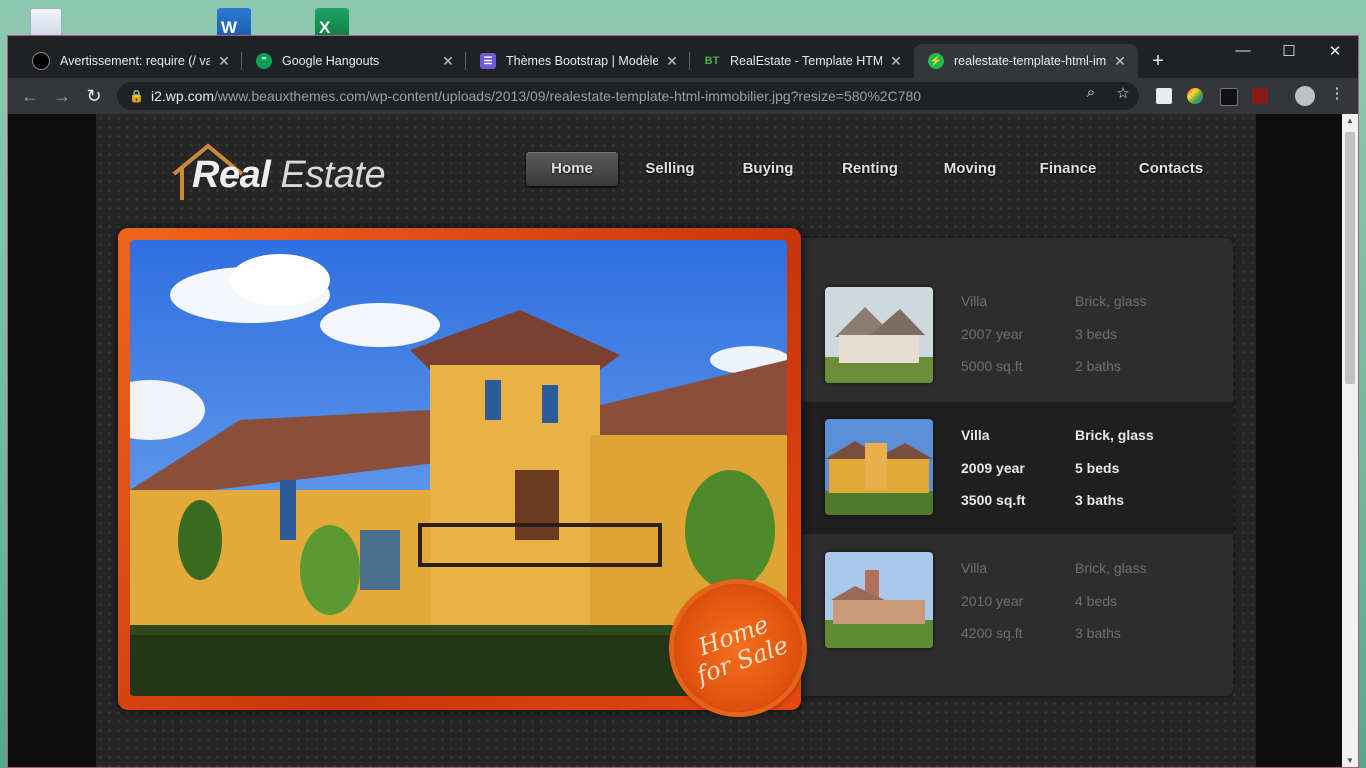 The image size is (1366, 768). Describe the element at coordinates (992, 366) in the screenshot. I see `listing-area: 5000 sq.ft` at that location.